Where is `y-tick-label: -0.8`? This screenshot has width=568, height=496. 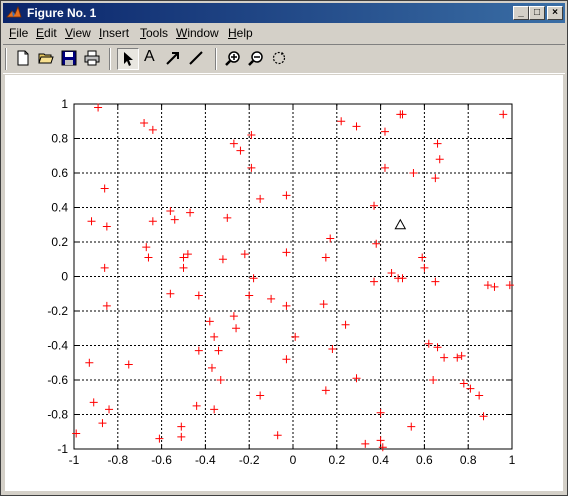 y-tick-label: -0.8 is located at coordinates (57, 415).